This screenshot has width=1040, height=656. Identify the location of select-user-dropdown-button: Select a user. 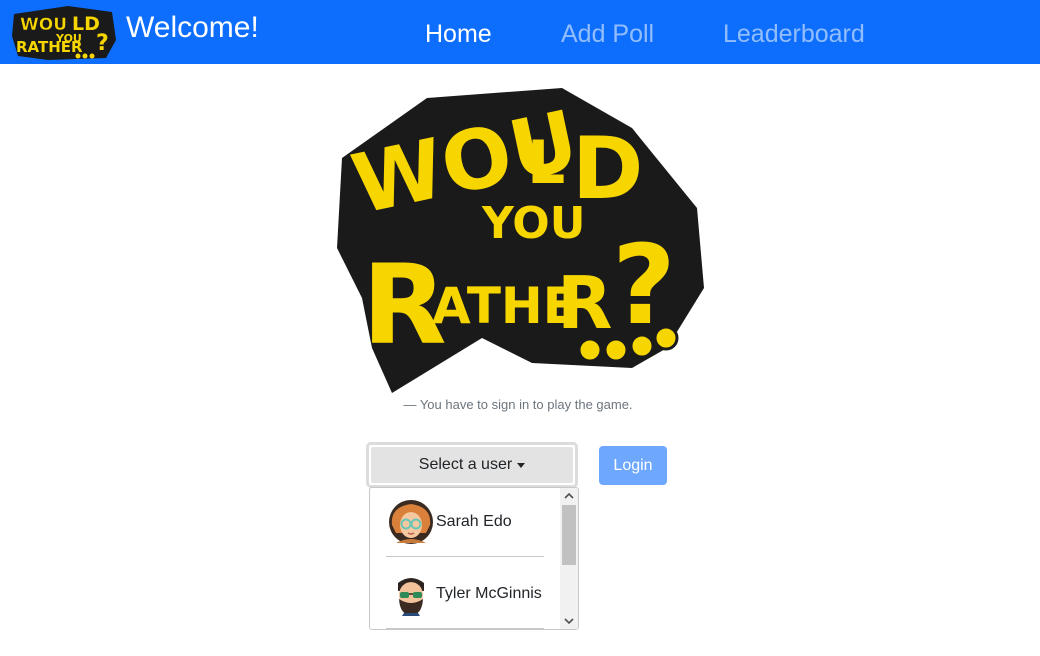
(472, 465).